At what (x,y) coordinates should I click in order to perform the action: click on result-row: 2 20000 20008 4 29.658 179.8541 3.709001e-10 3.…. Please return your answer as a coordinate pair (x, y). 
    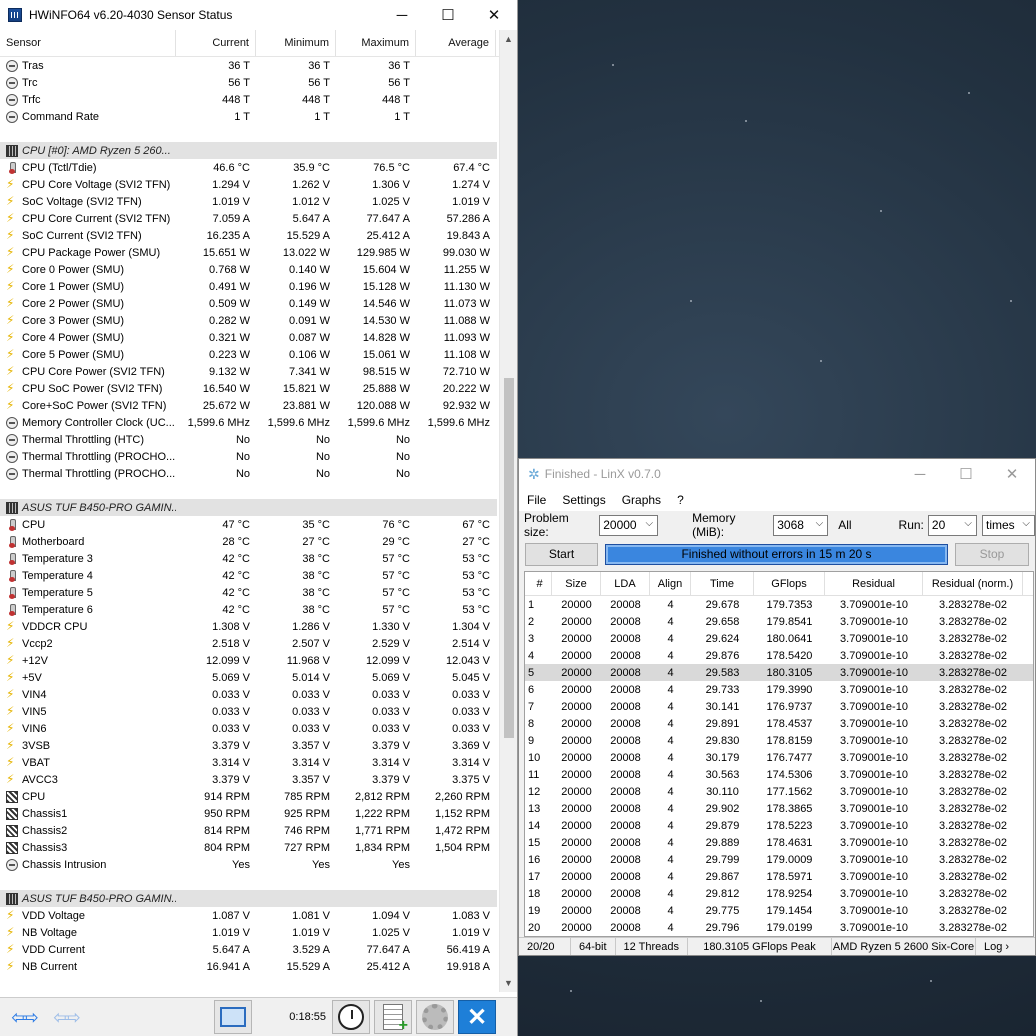
    Looking at the image, I should click on (779, 621).